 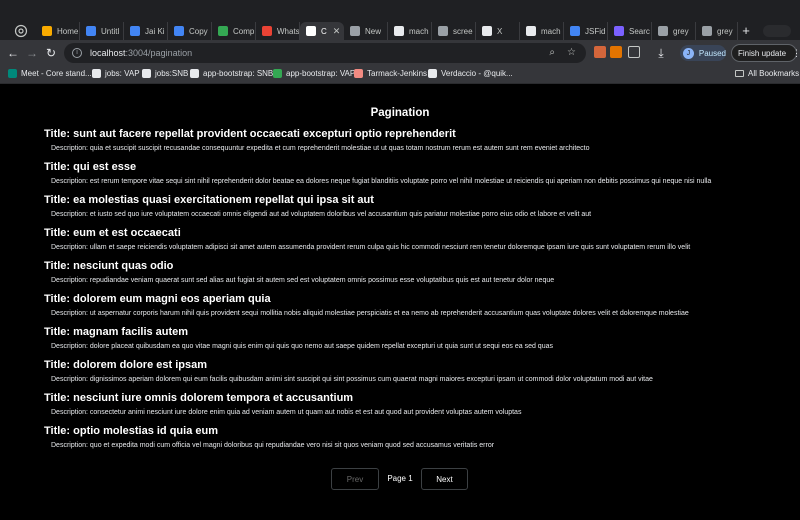 What do you see at coordinates (146, 31) in the screenshot?
I see `browser-tab: Jai Ki` at bounding box center [146, 31].